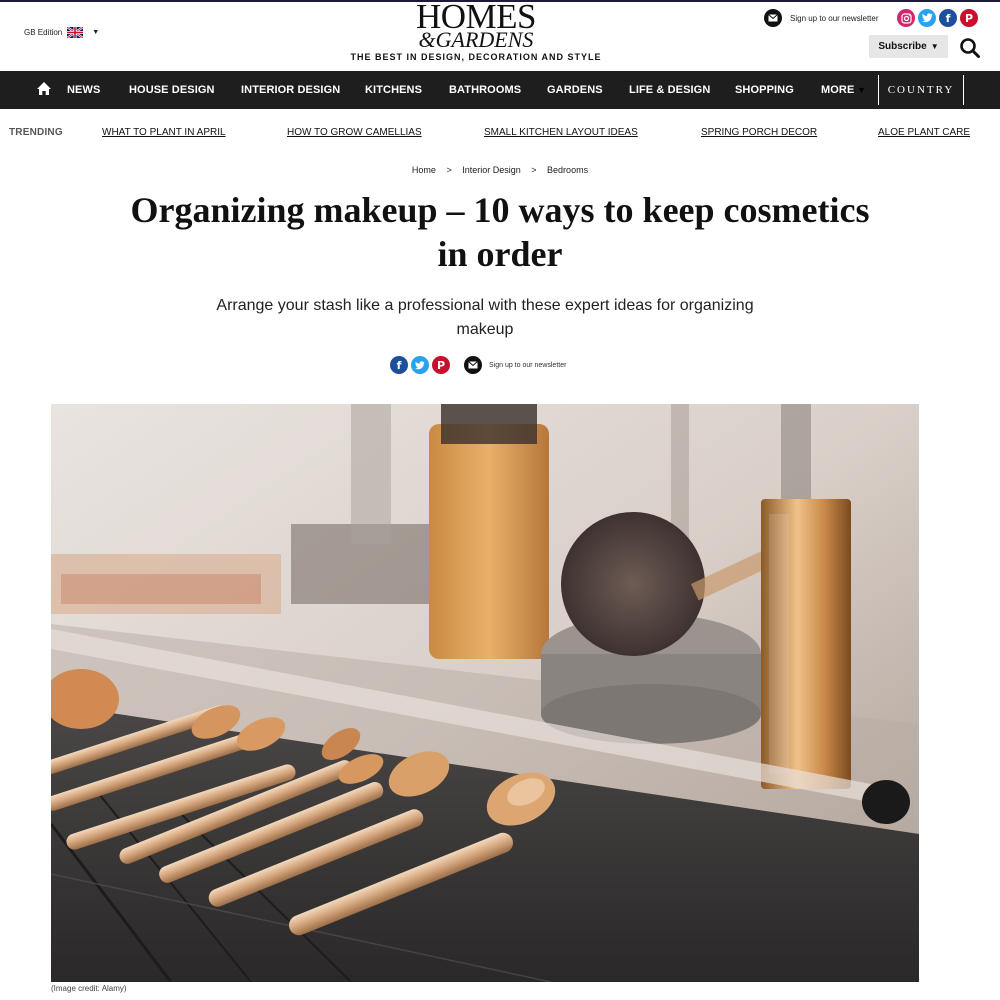 Image resolution: width=1000 pixels, height=1000 pixels. I want to click on trending-link: ALOE PLANT CARE, so click(924, 132).